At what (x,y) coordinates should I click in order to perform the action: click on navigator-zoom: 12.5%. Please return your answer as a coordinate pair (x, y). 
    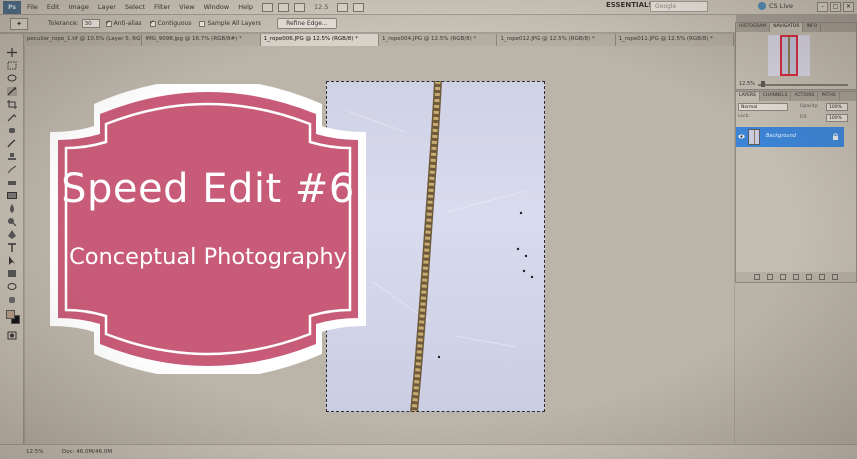
    Looking at the image, I should click on (747, 84).